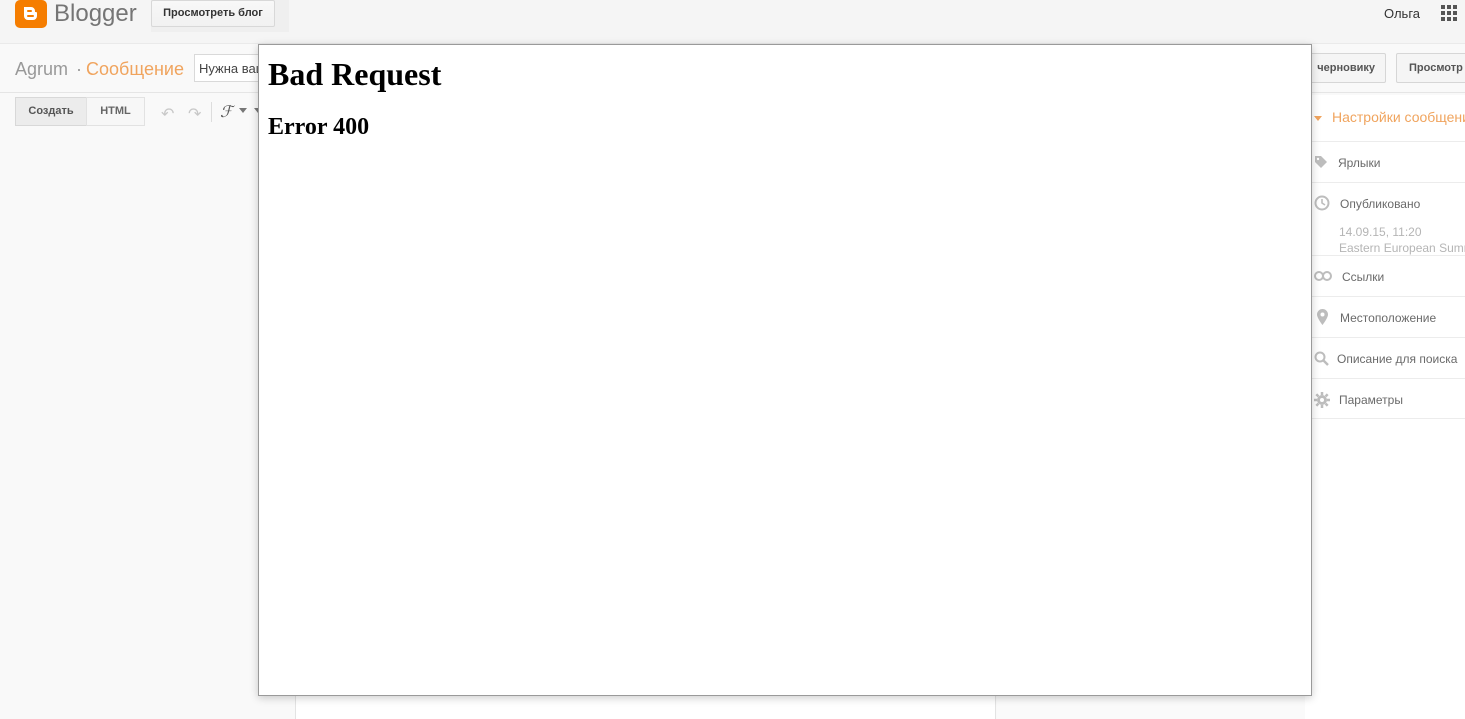 Image resolution: width=1465 pixels, height=719 pixels. I want to click on tab-html: HTML, so click(115, 111).